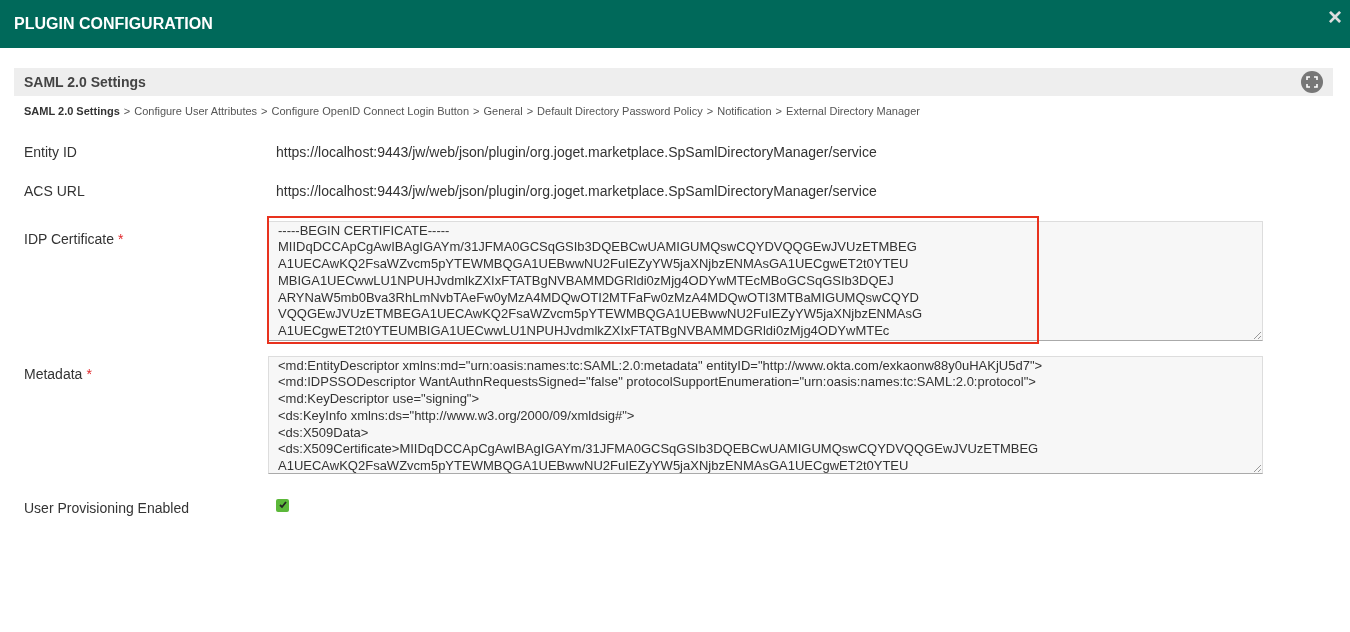  I want to click on checkbox, so click(282, 505).